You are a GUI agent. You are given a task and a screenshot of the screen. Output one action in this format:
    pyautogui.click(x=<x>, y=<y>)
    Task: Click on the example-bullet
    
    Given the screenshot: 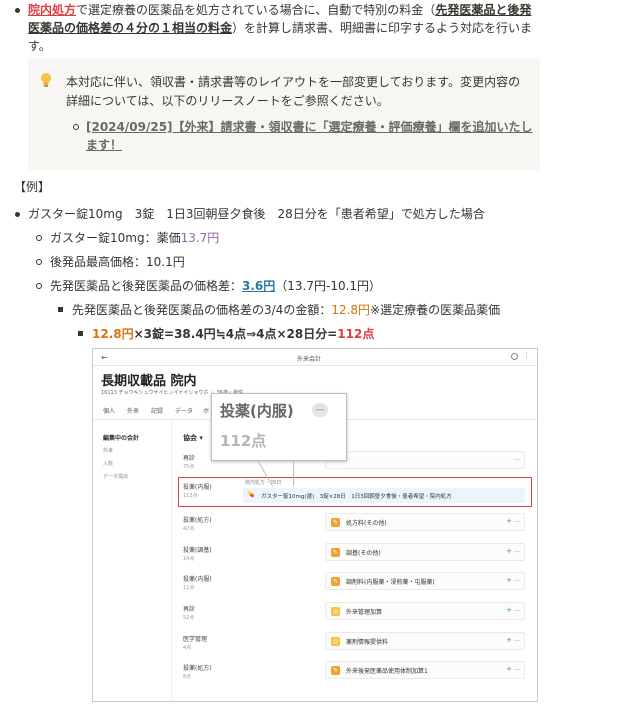 What is the action you would take?
    pyautogui.click(x=17, y=214)
    